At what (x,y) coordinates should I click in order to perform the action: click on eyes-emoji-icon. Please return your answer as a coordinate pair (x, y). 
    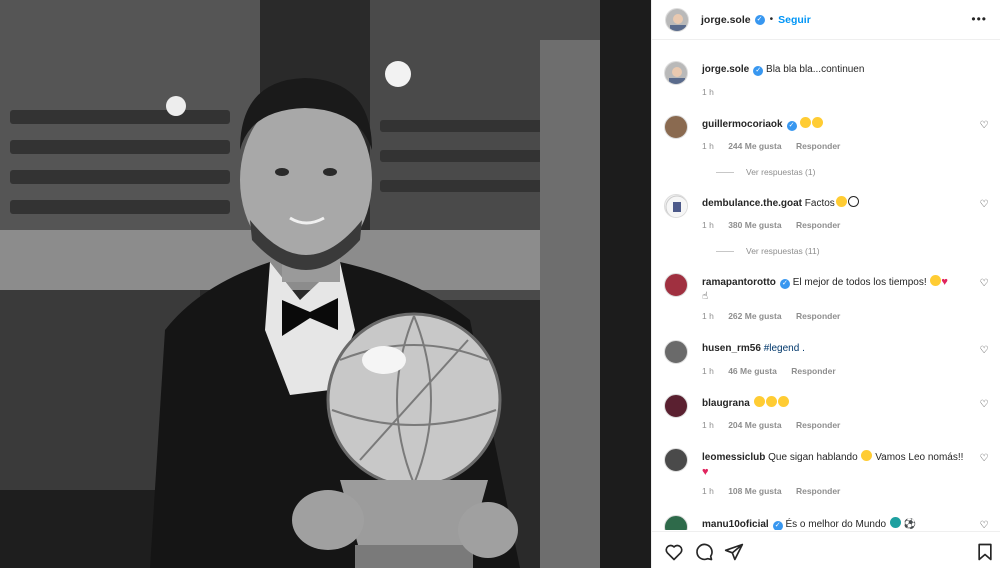
    Looking at the image, I should click on (853, 201).